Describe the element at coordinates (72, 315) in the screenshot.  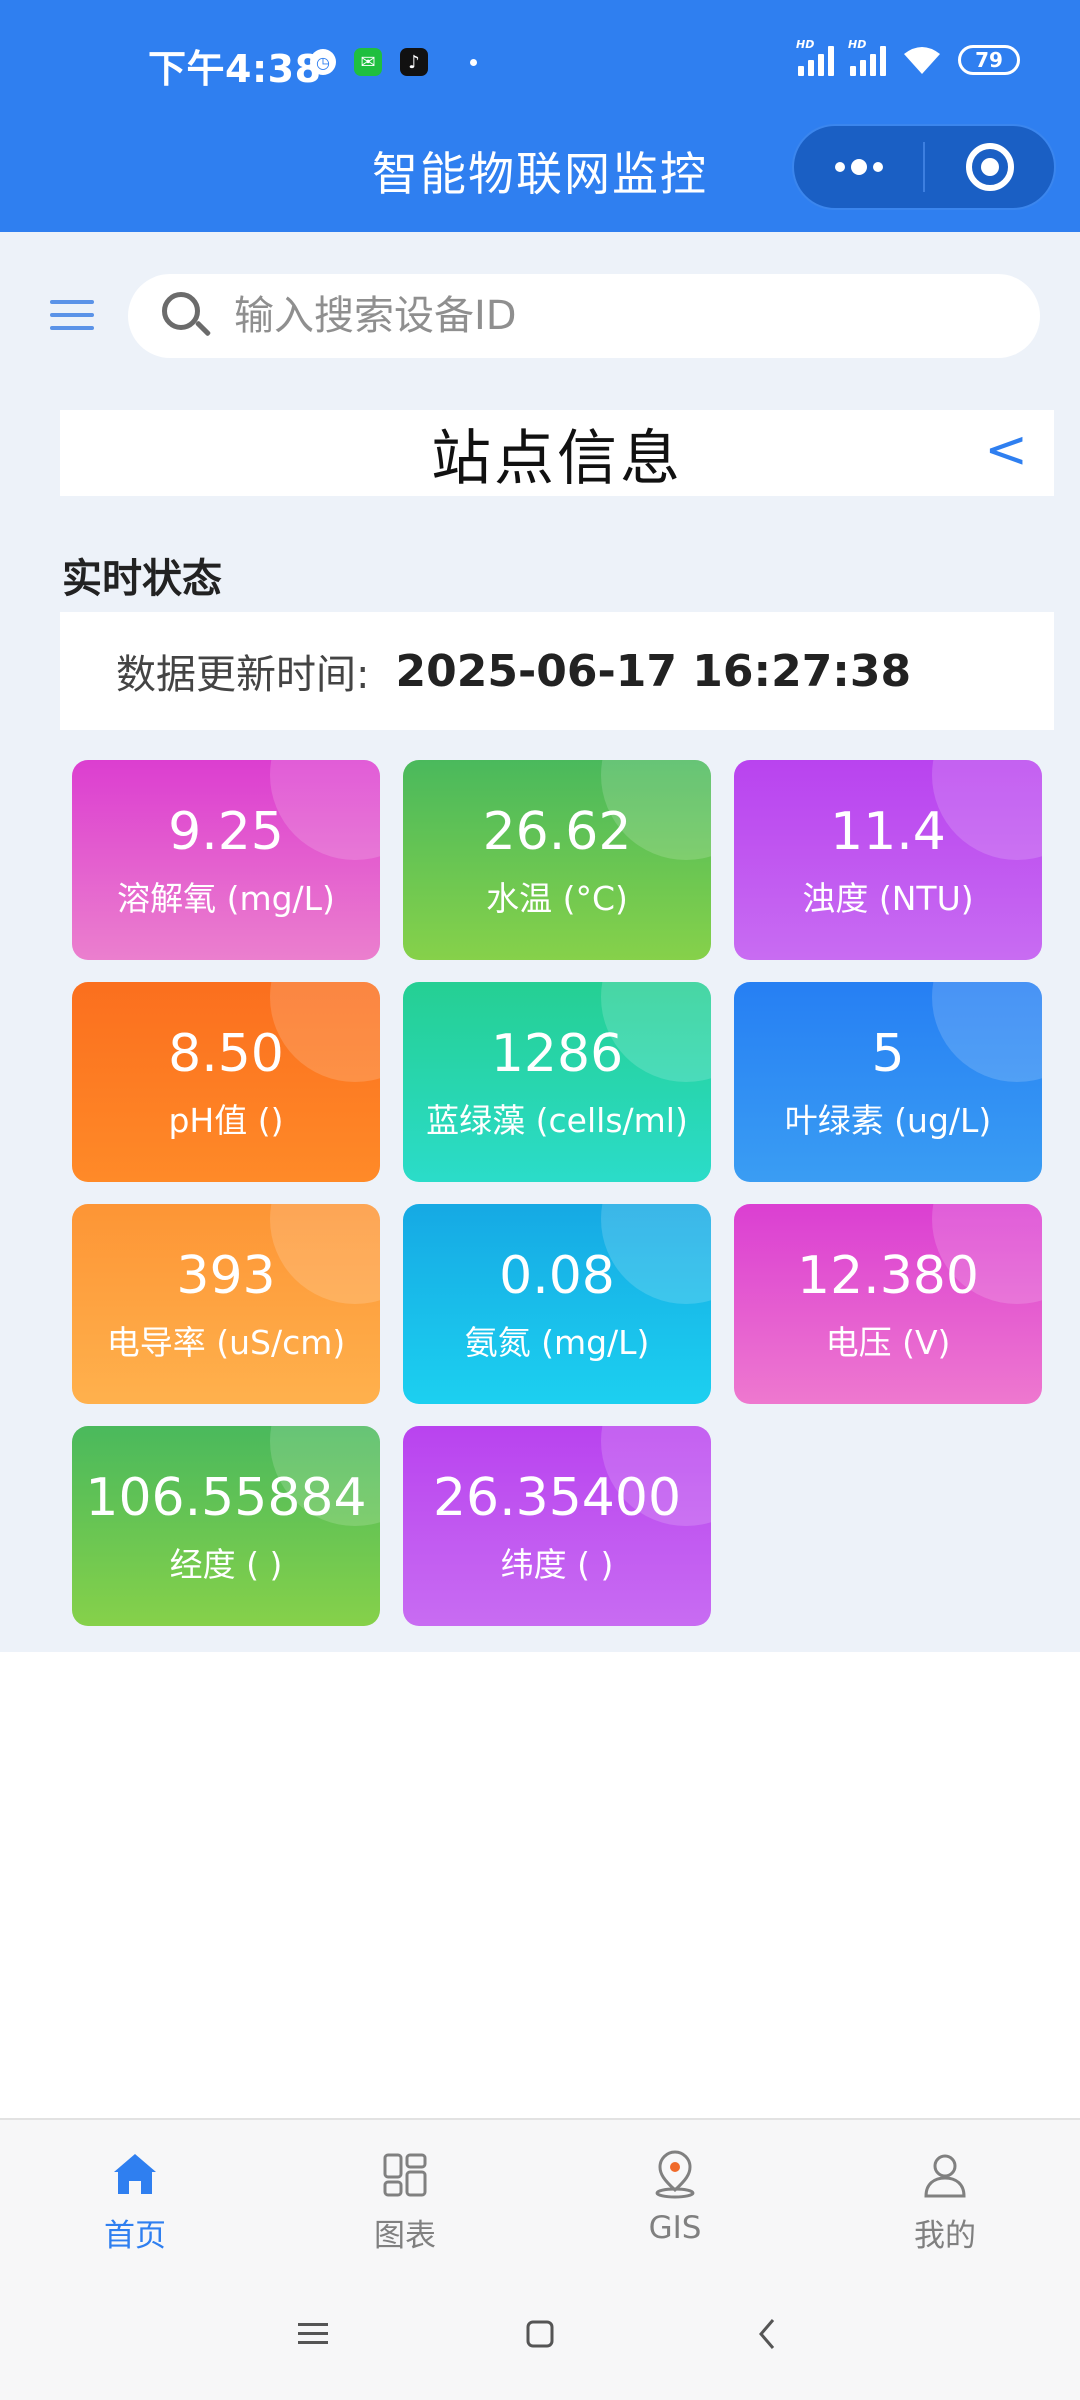
I see `menu-icon` at that location.